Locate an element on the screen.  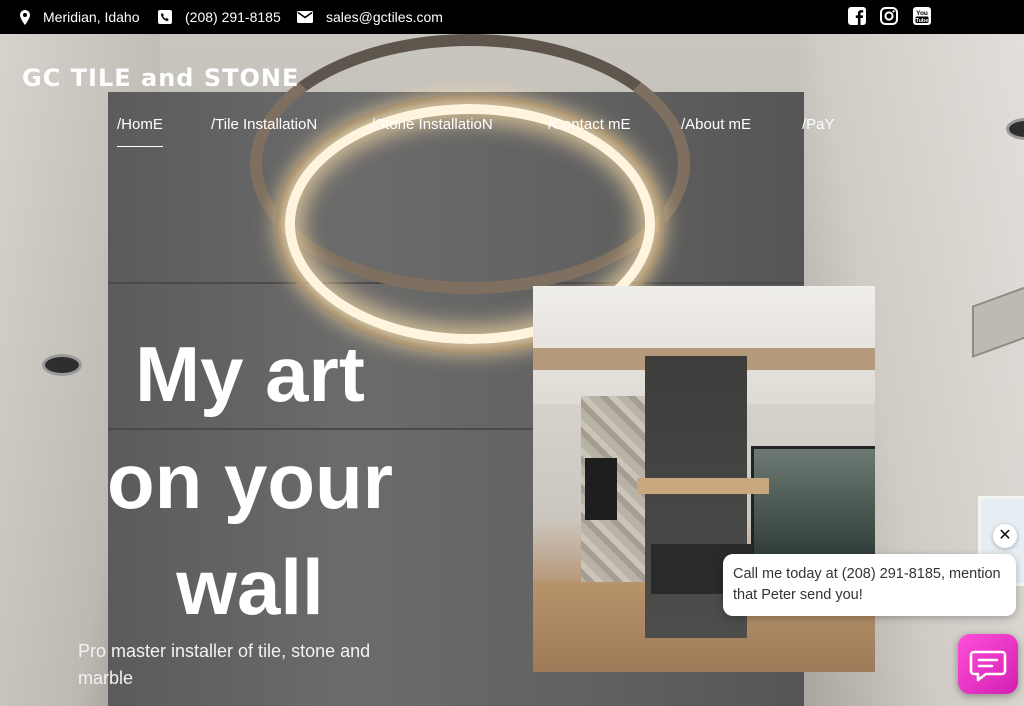
close-icon: ✕ is located at coordinates (1005, 536).